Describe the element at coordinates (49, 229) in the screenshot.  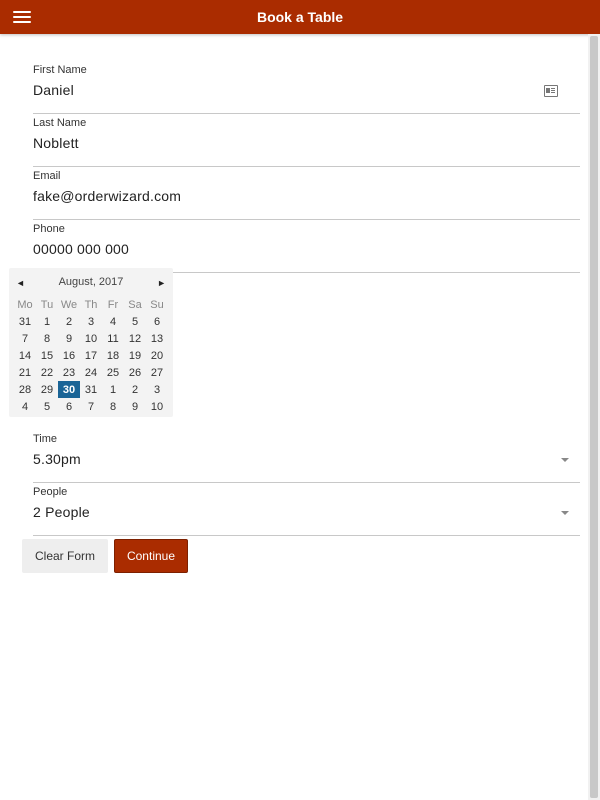
I see `phone-label: Phone` at that location.